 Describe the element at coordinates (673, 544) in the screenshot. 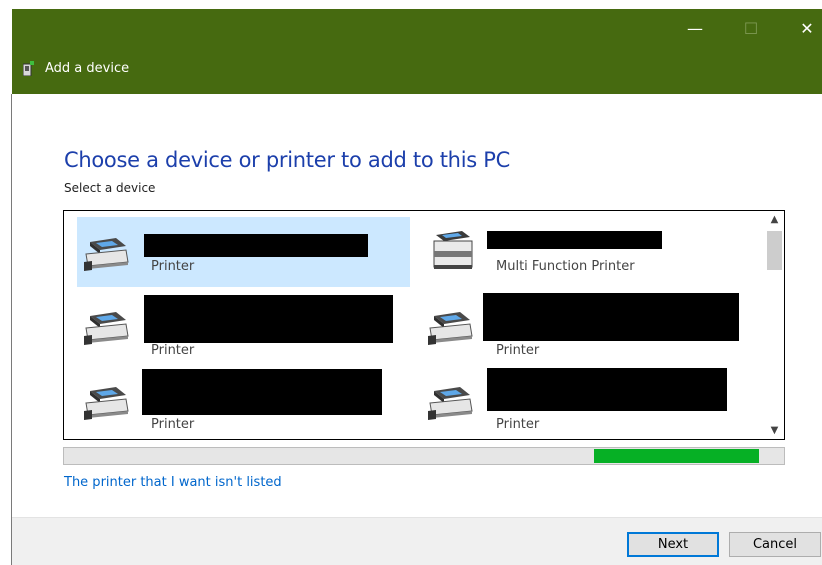

I see `next-button: Next` at that location.